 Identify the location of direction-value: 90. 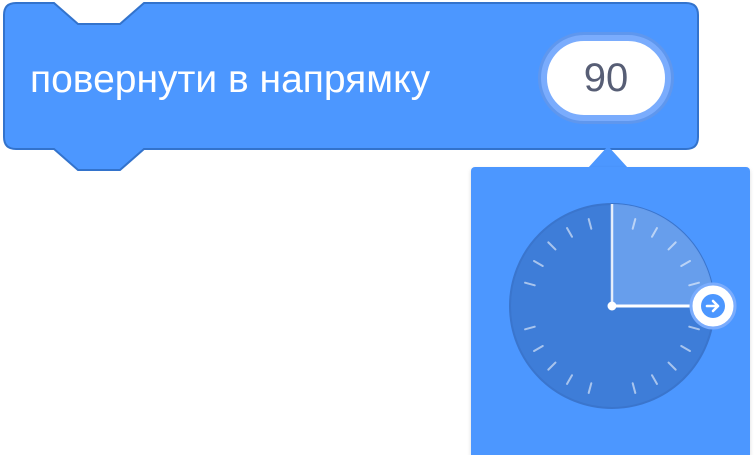
(606, 77).